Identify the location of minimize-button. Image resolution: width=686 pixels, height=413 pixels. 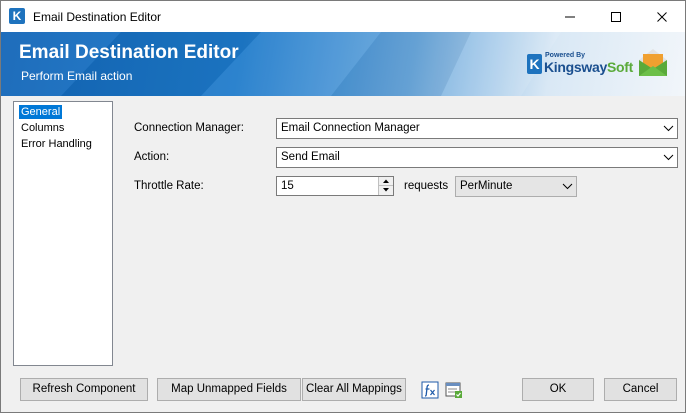
(570, 16).